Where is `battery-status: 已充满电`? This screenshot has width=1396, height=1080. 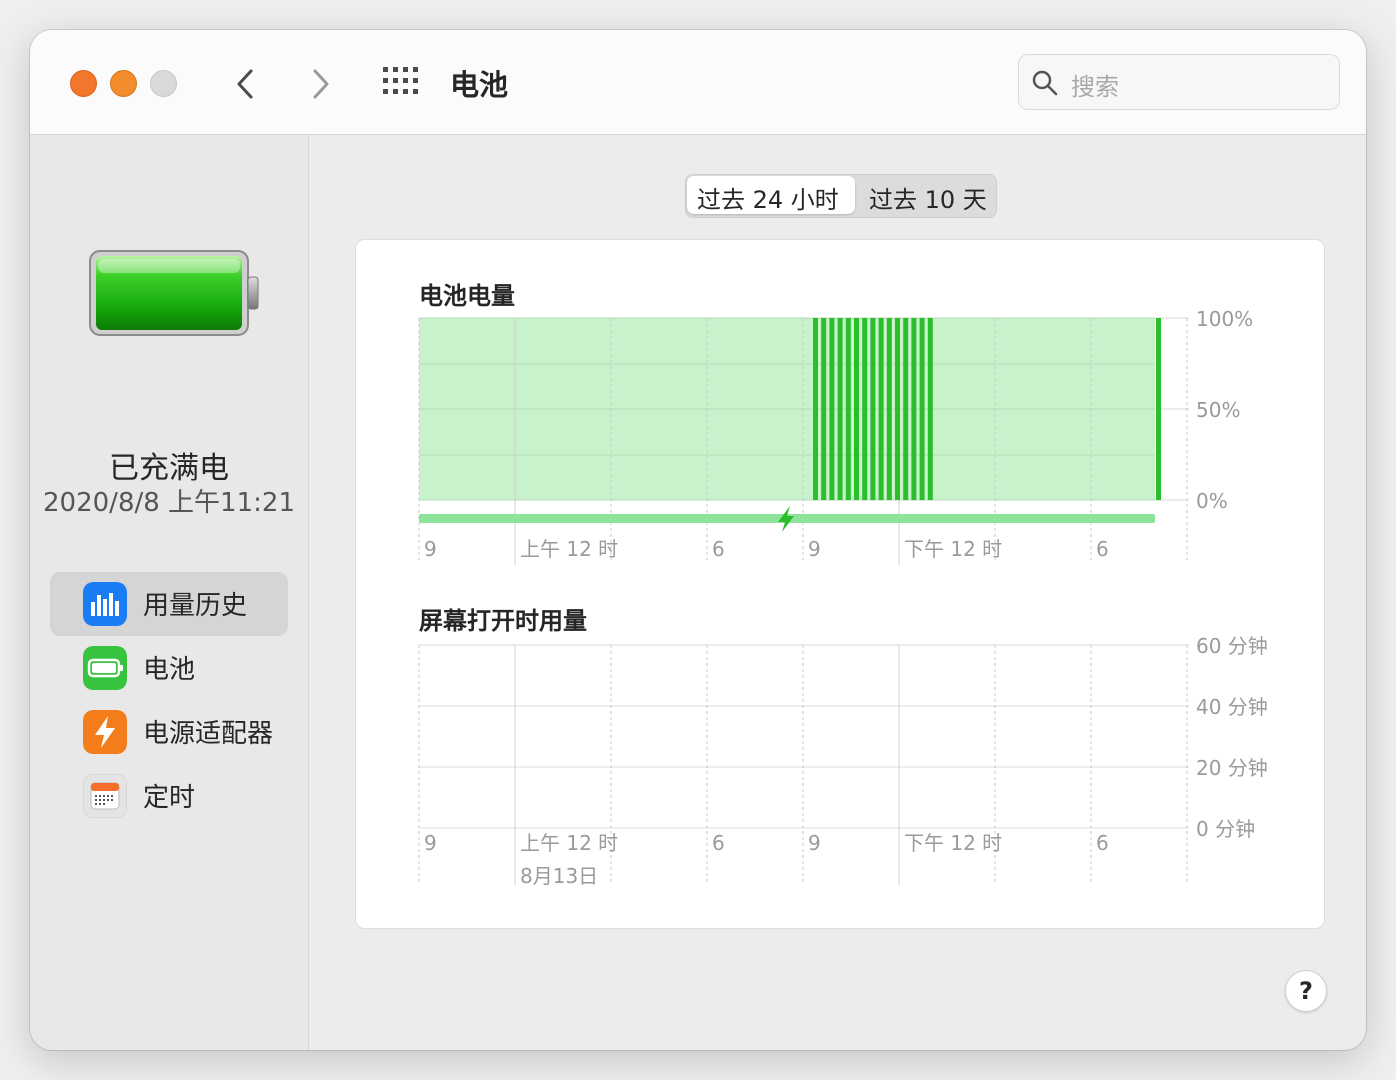
battery-status: 已充满电 is located at coordinates (169, 468).